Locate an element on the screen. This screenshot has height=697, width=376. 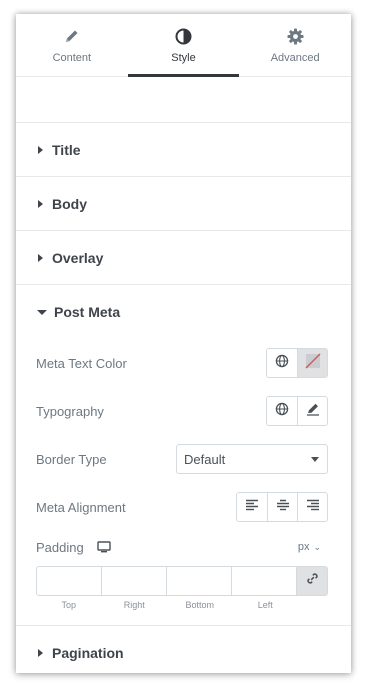
align-left-button is located at coordinates (252, 507).